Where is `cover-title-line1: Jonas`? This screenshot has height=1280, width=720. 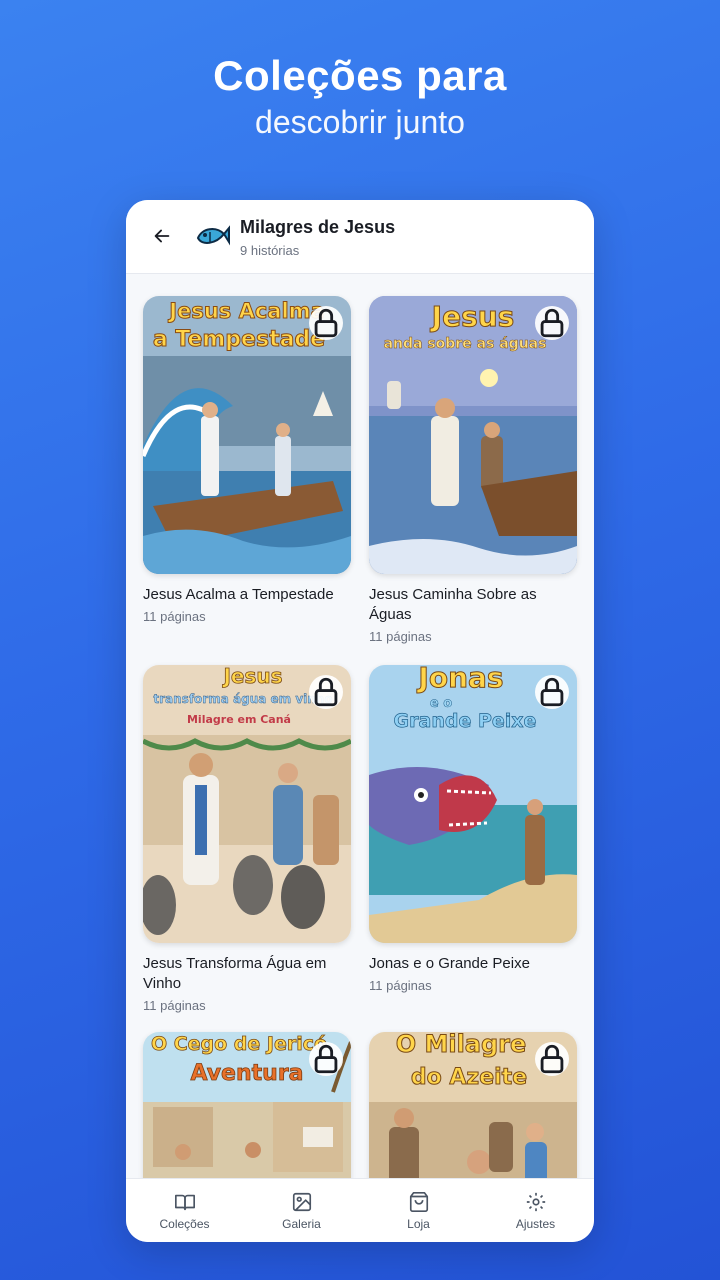 cover-title-line1: Jonas is located at coordinates (459, 679).